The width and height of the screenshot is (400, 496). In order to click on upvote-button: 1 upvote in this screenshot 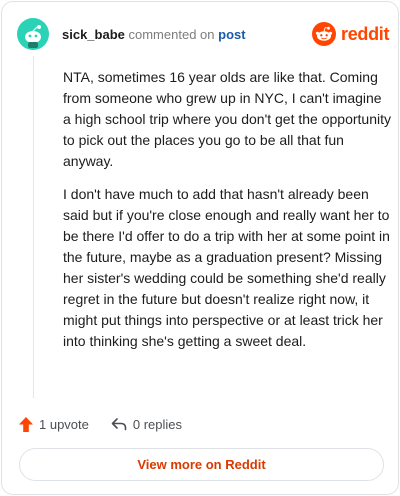, I will do `click(54, 424)`.